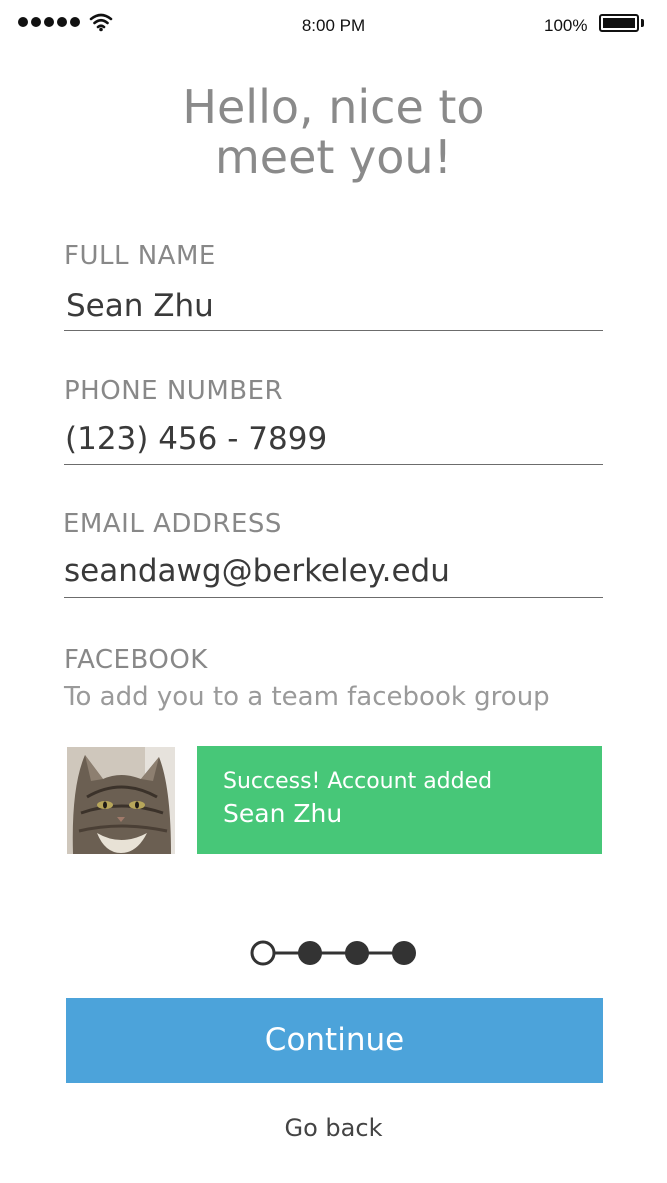  Describe the element at coordinates (174, 391) in the screenshot. I see `phone-number-label: PHONE NUMBER` at that location.